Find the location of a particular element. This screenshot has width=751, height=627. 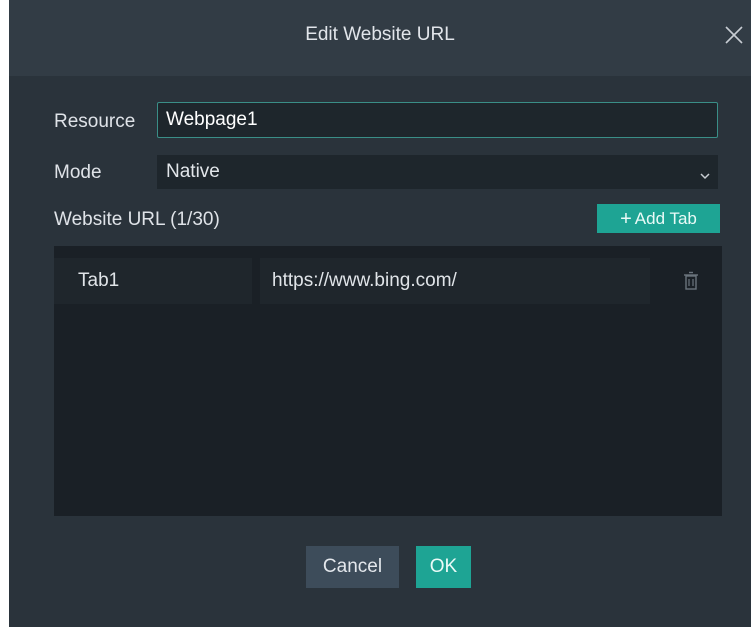

close-icon is located at coordinates (734, 35).